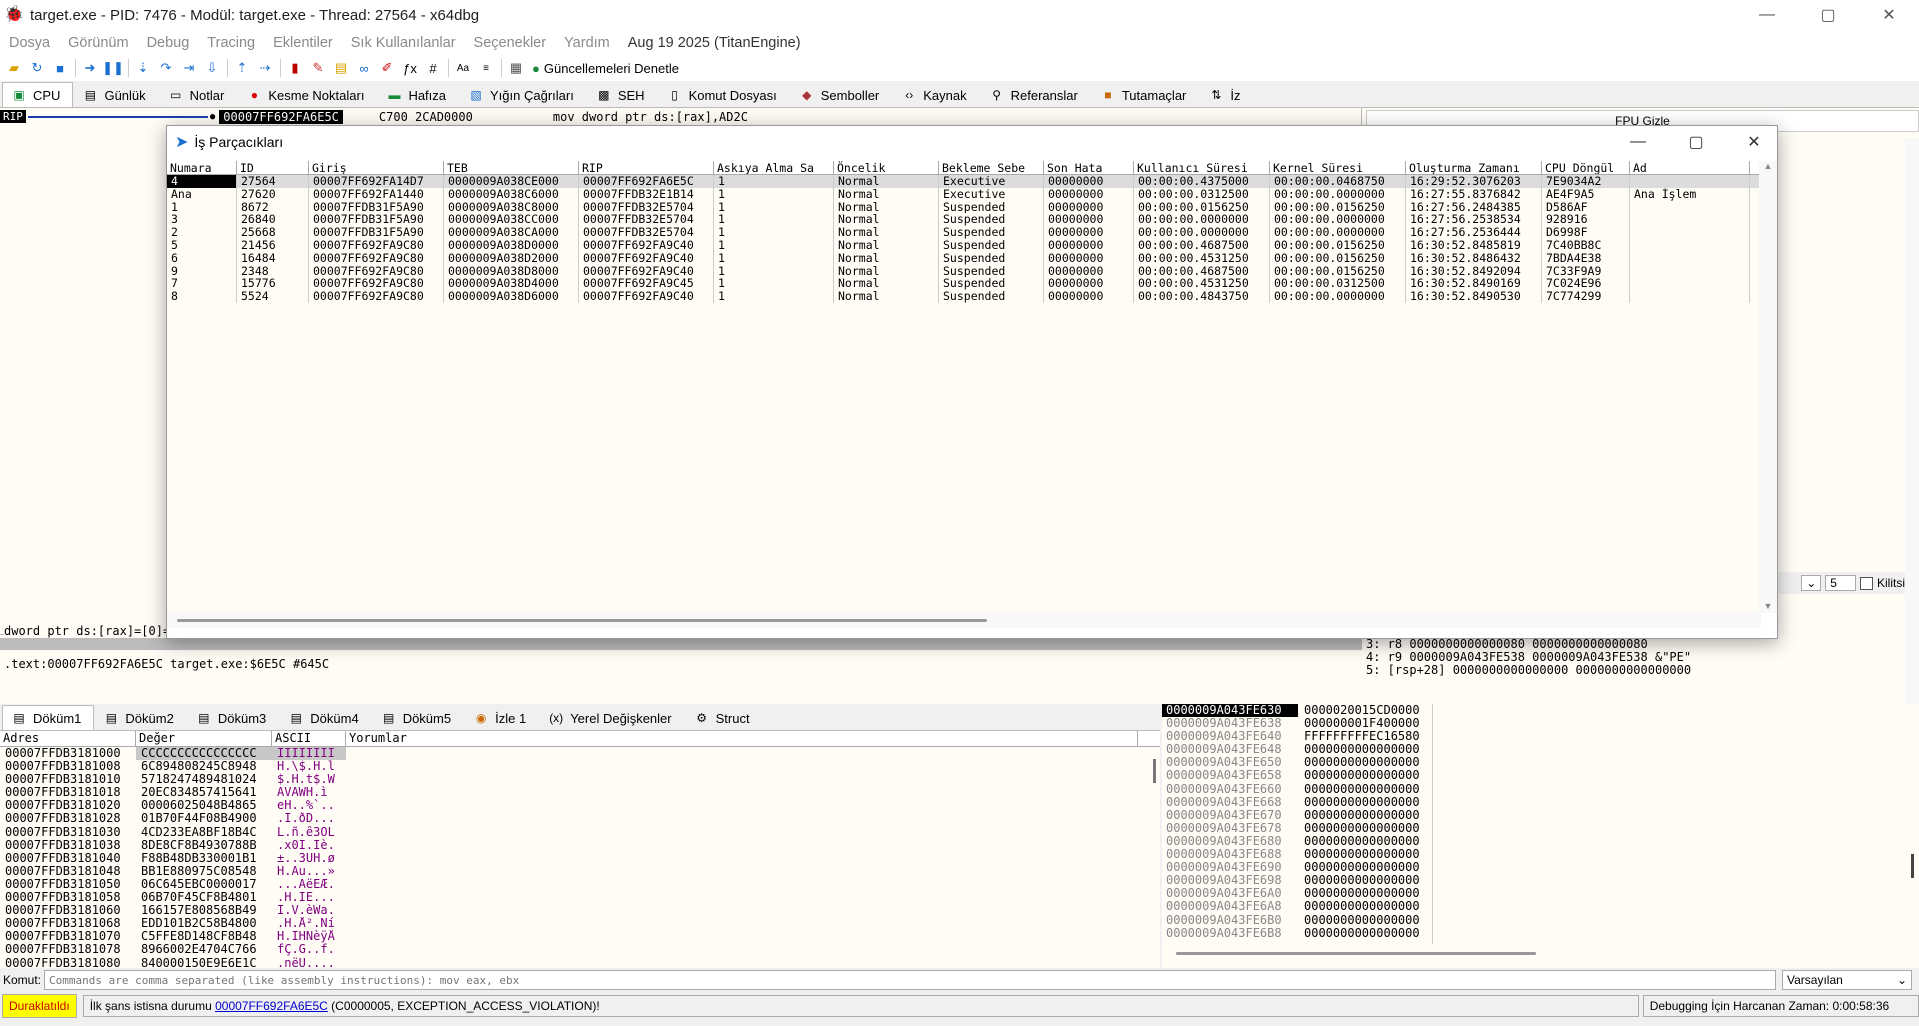  Describe the element at coordinates (1145, 94) in the screenshot. I see `tab-handles: ■ Tutamaçlar` at that location.